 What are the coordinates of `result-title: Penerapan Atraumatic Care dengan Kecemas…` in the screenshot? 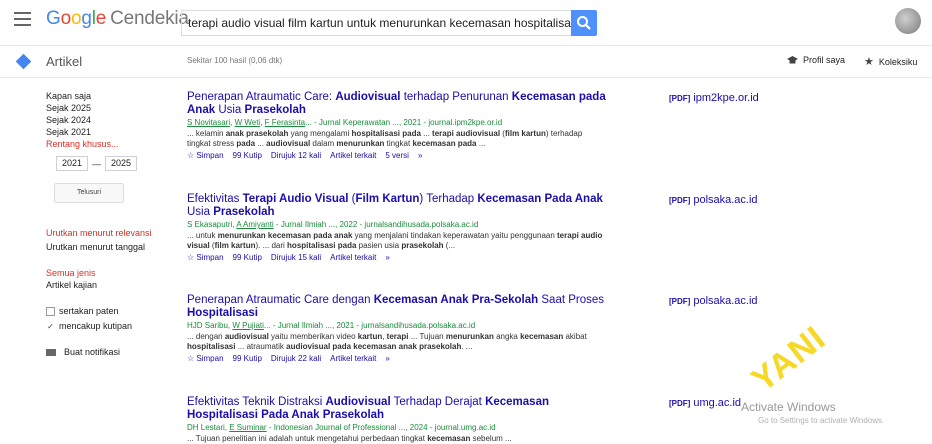 It's located at (397, 307).